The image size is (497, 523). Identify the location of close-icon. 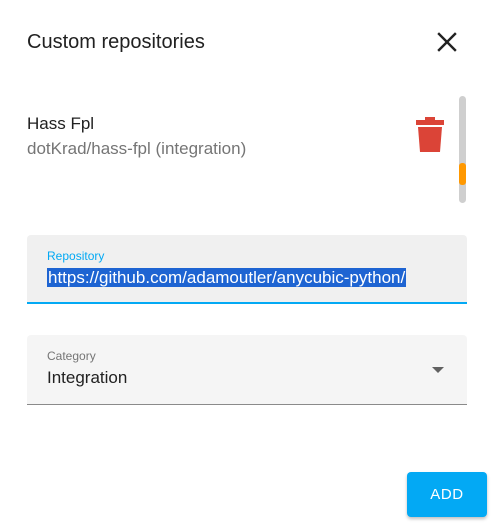
(447, 42).